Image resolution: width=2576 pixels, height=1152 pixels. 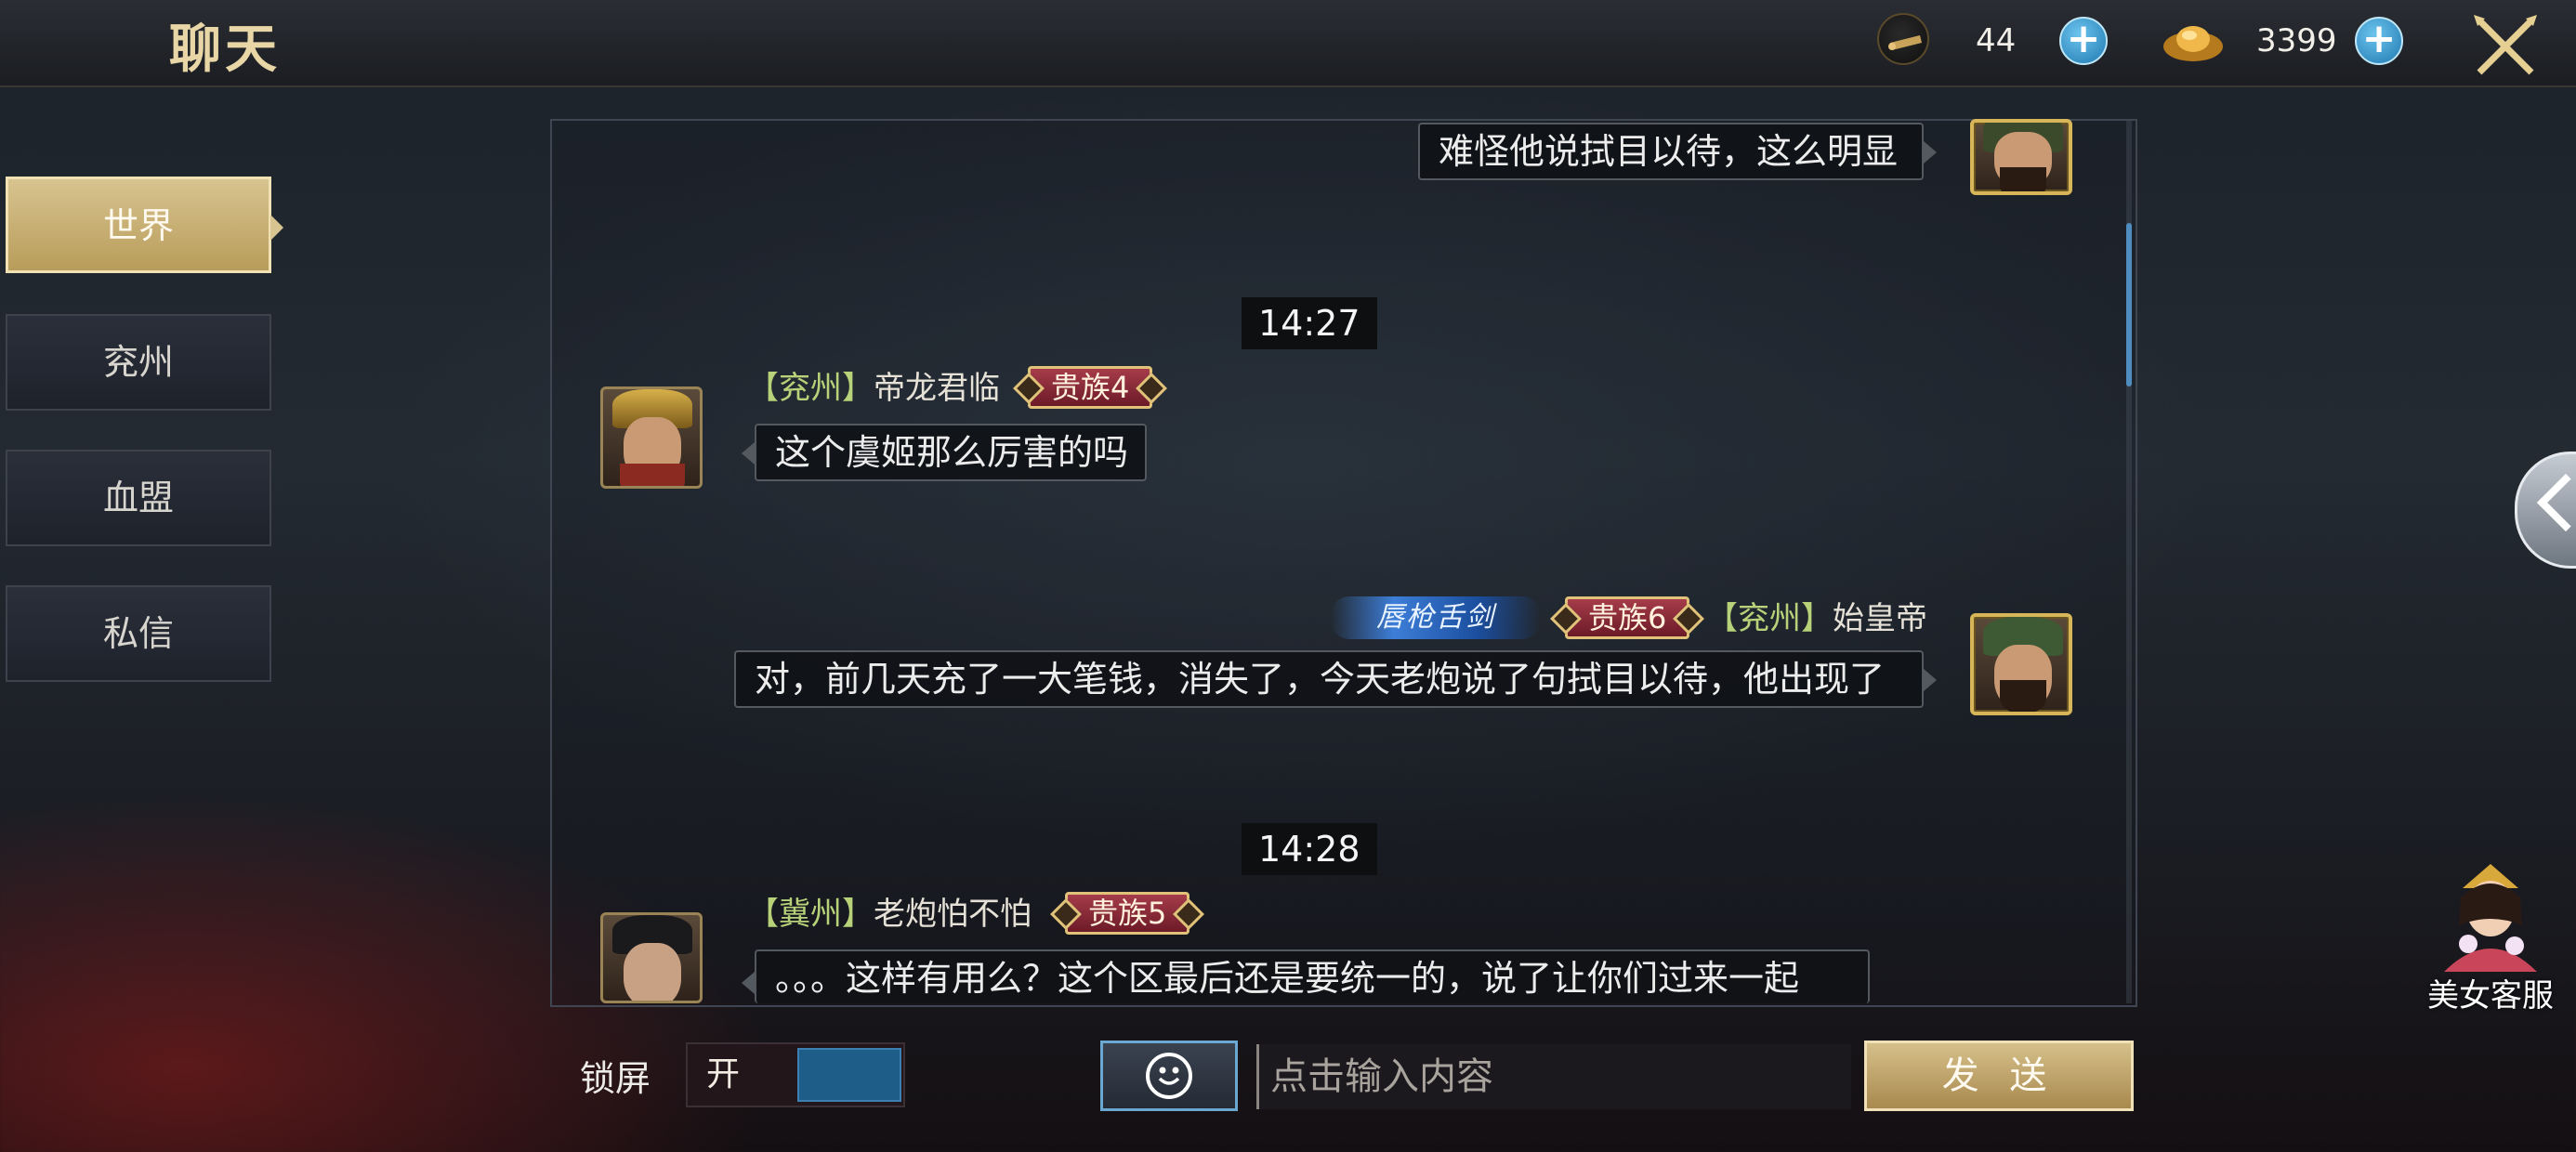 I want to click on message-bubble: 。。。这样有用么？这个区最后还是要统一的，说了让你们过来一起, so click(x=1312, y=976).